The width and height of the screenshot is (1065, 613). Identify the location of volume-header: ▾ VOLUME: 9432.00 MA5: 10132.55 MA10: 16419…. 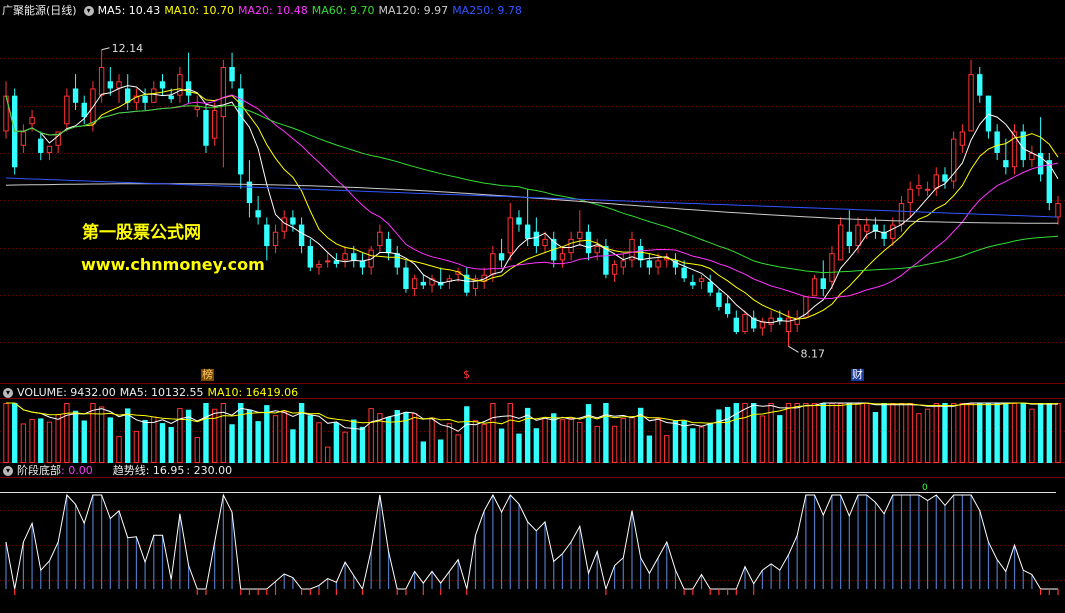
(151, 393).